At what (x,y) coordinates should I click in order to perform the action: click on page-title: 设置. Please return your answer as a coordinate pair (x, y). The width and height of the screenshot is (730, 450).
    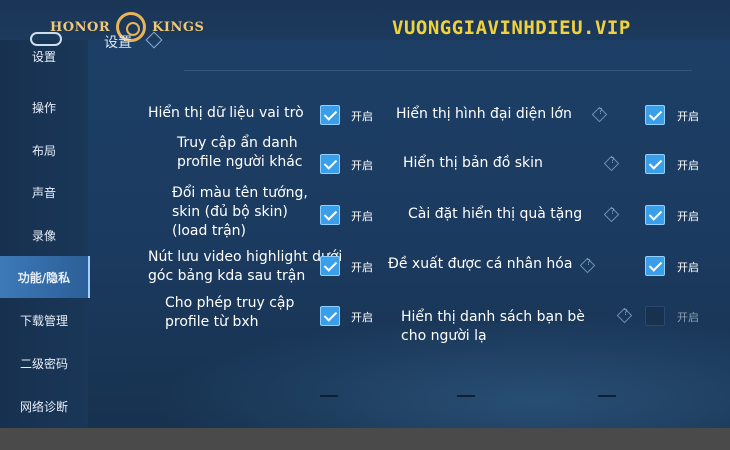
    Looking at the image, I should click on (118, 43).